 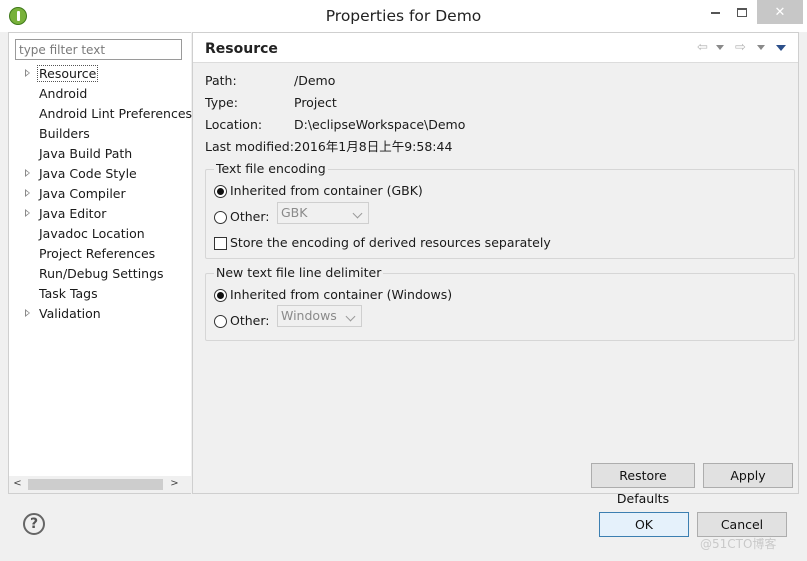 What do you see at coordinates (34, 524) in the screenshot?
I see `help-icon: ?` at bounding box center [34, 524].